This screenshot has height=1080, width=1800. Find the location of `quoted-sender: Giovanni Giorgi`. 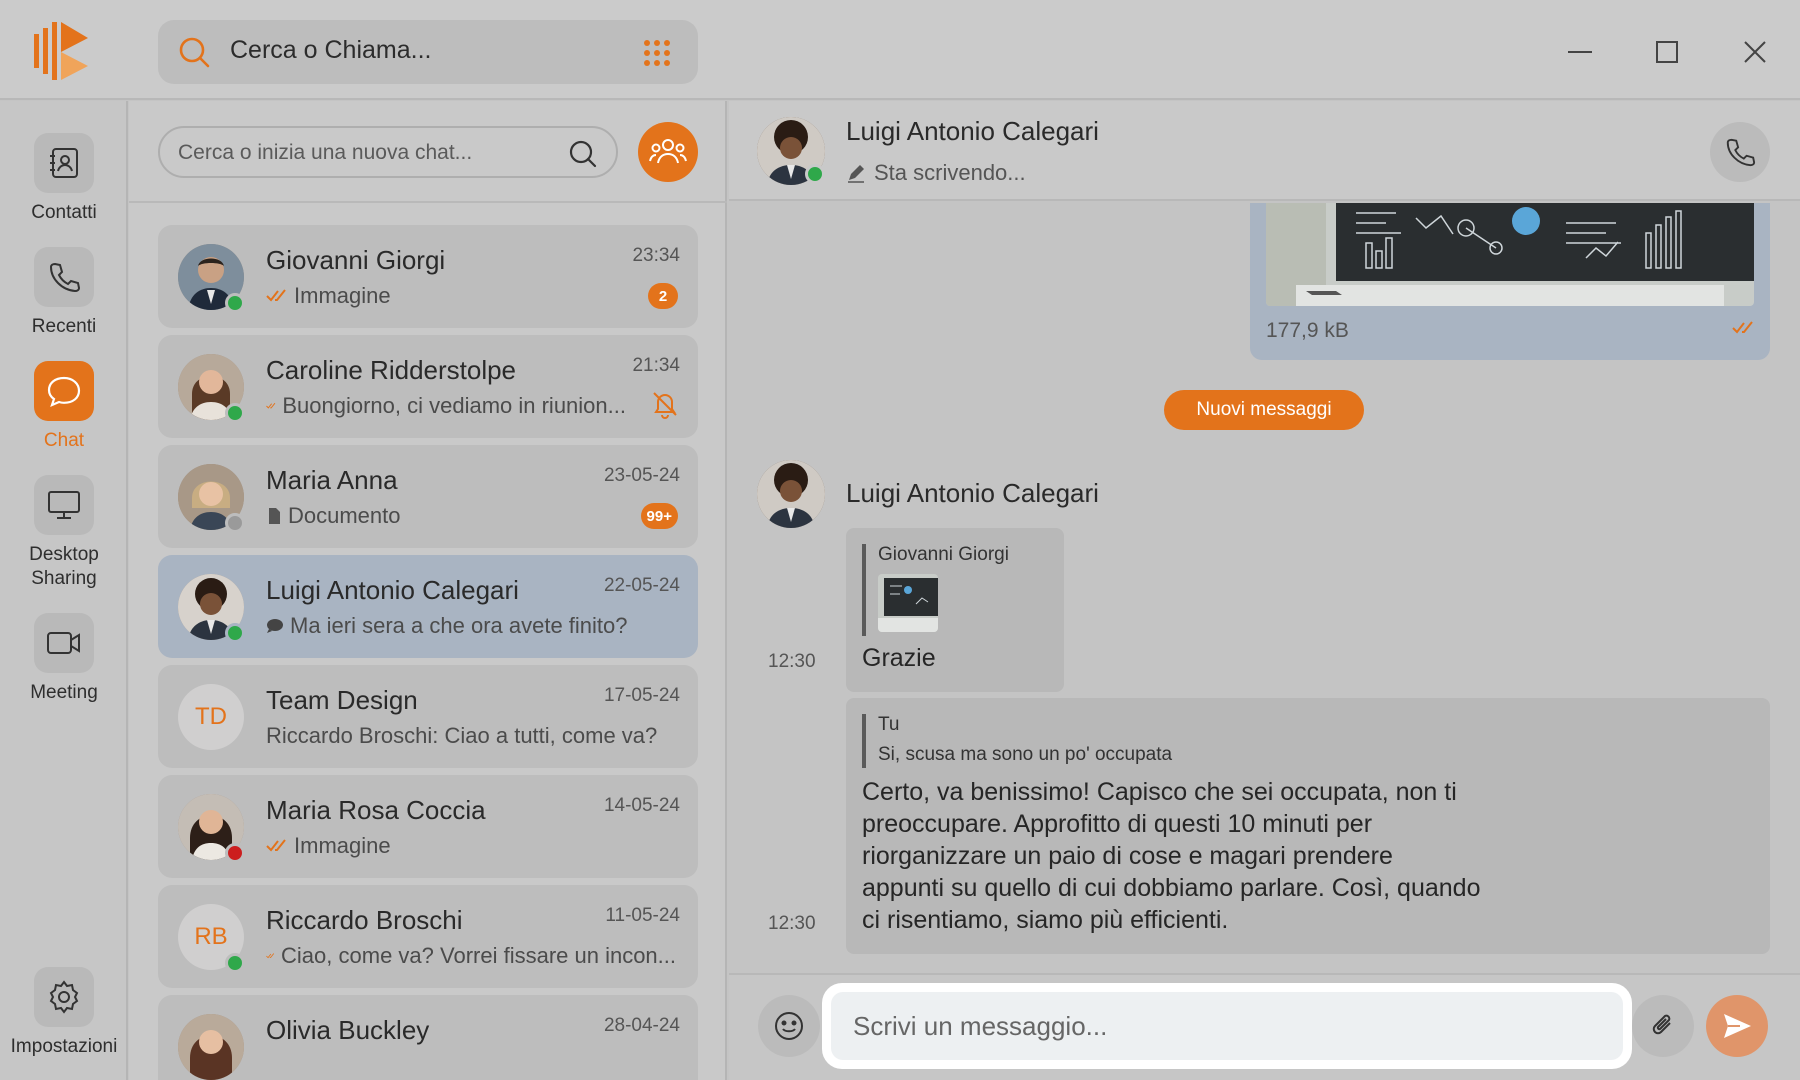

quoted-sender: Giovanni Giorgi is located at coordinates (943, 554).